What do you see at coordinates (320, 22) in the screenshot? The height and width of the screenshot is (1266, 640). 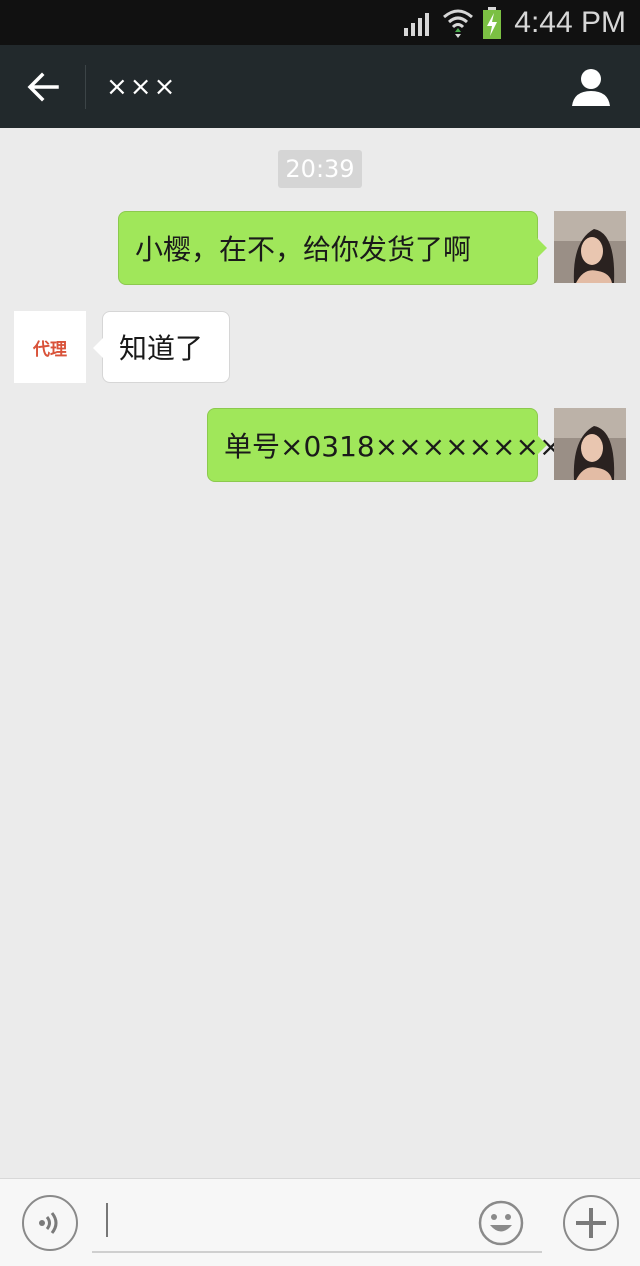 I see `status-bar: 4:44 PM` at bounding box center [320, 22].